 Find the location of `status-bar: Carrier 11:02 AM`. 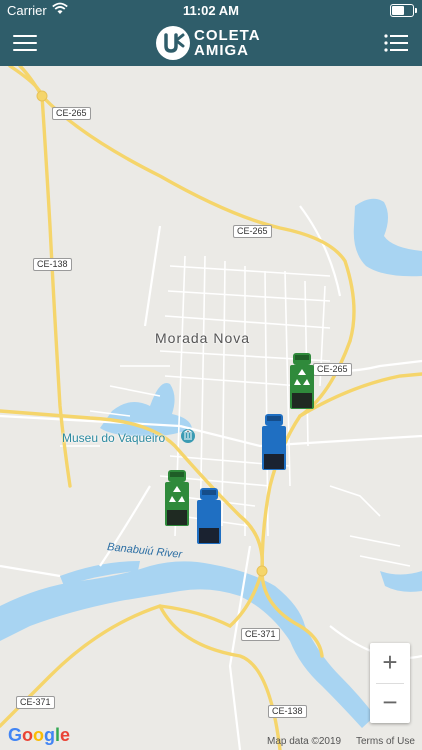

status-bar: Carrier 11:02 AM is located at coordinates (211, 10).